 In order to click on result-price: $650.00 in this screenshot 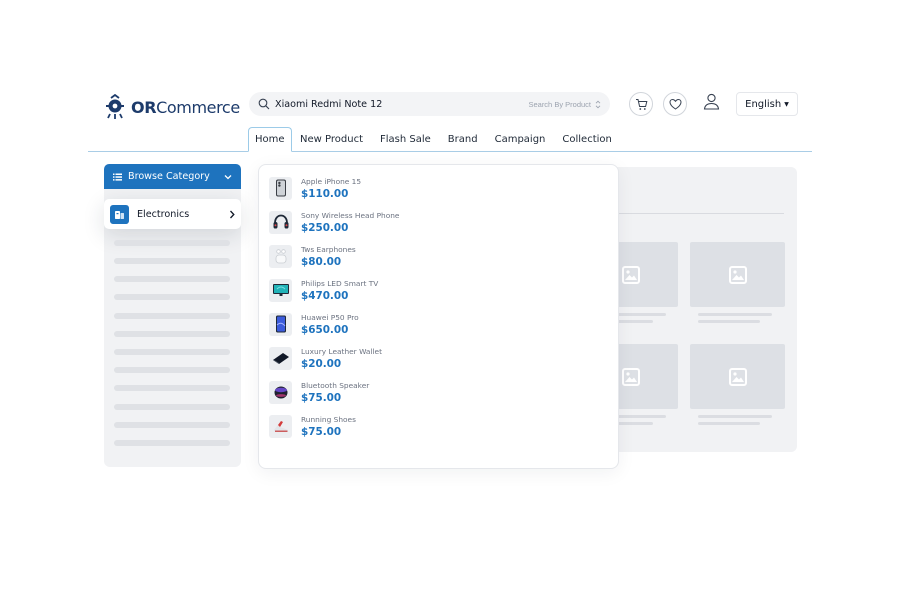, I will do `click(325, 329)`.